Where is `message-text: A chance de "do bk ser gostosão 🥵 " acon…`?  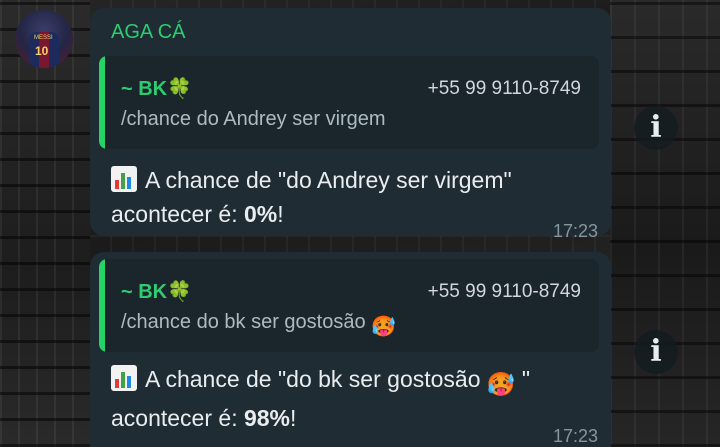
message-text: A chance de "do bk ser gostosão 🥵 " acon… is located at coordinates (321, 398).